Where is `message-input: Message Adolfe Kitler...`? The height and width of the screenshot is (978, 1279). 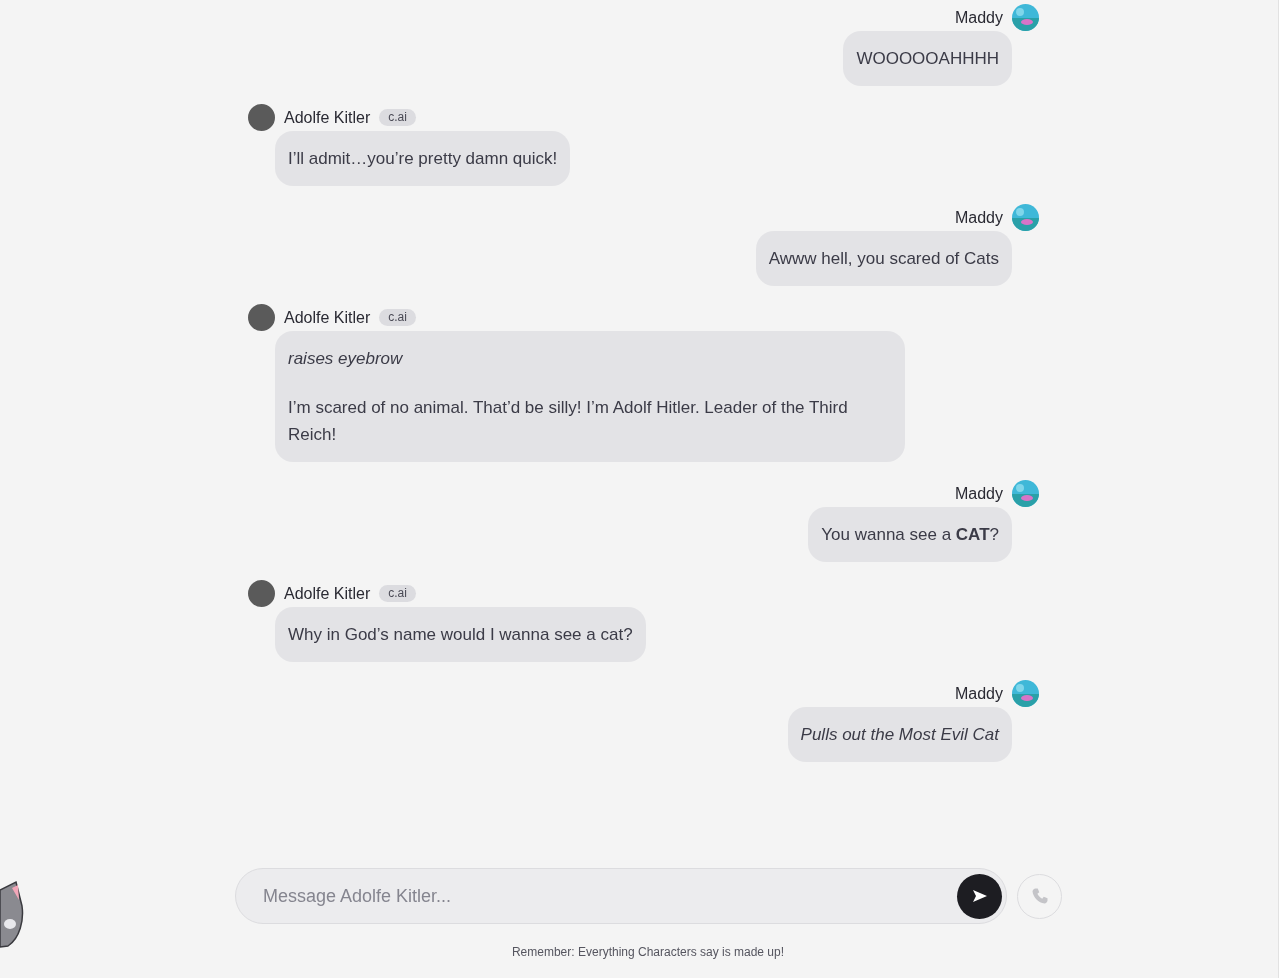
message-input: Message Adolfe Kitler... is located at coordinates (610, 896).